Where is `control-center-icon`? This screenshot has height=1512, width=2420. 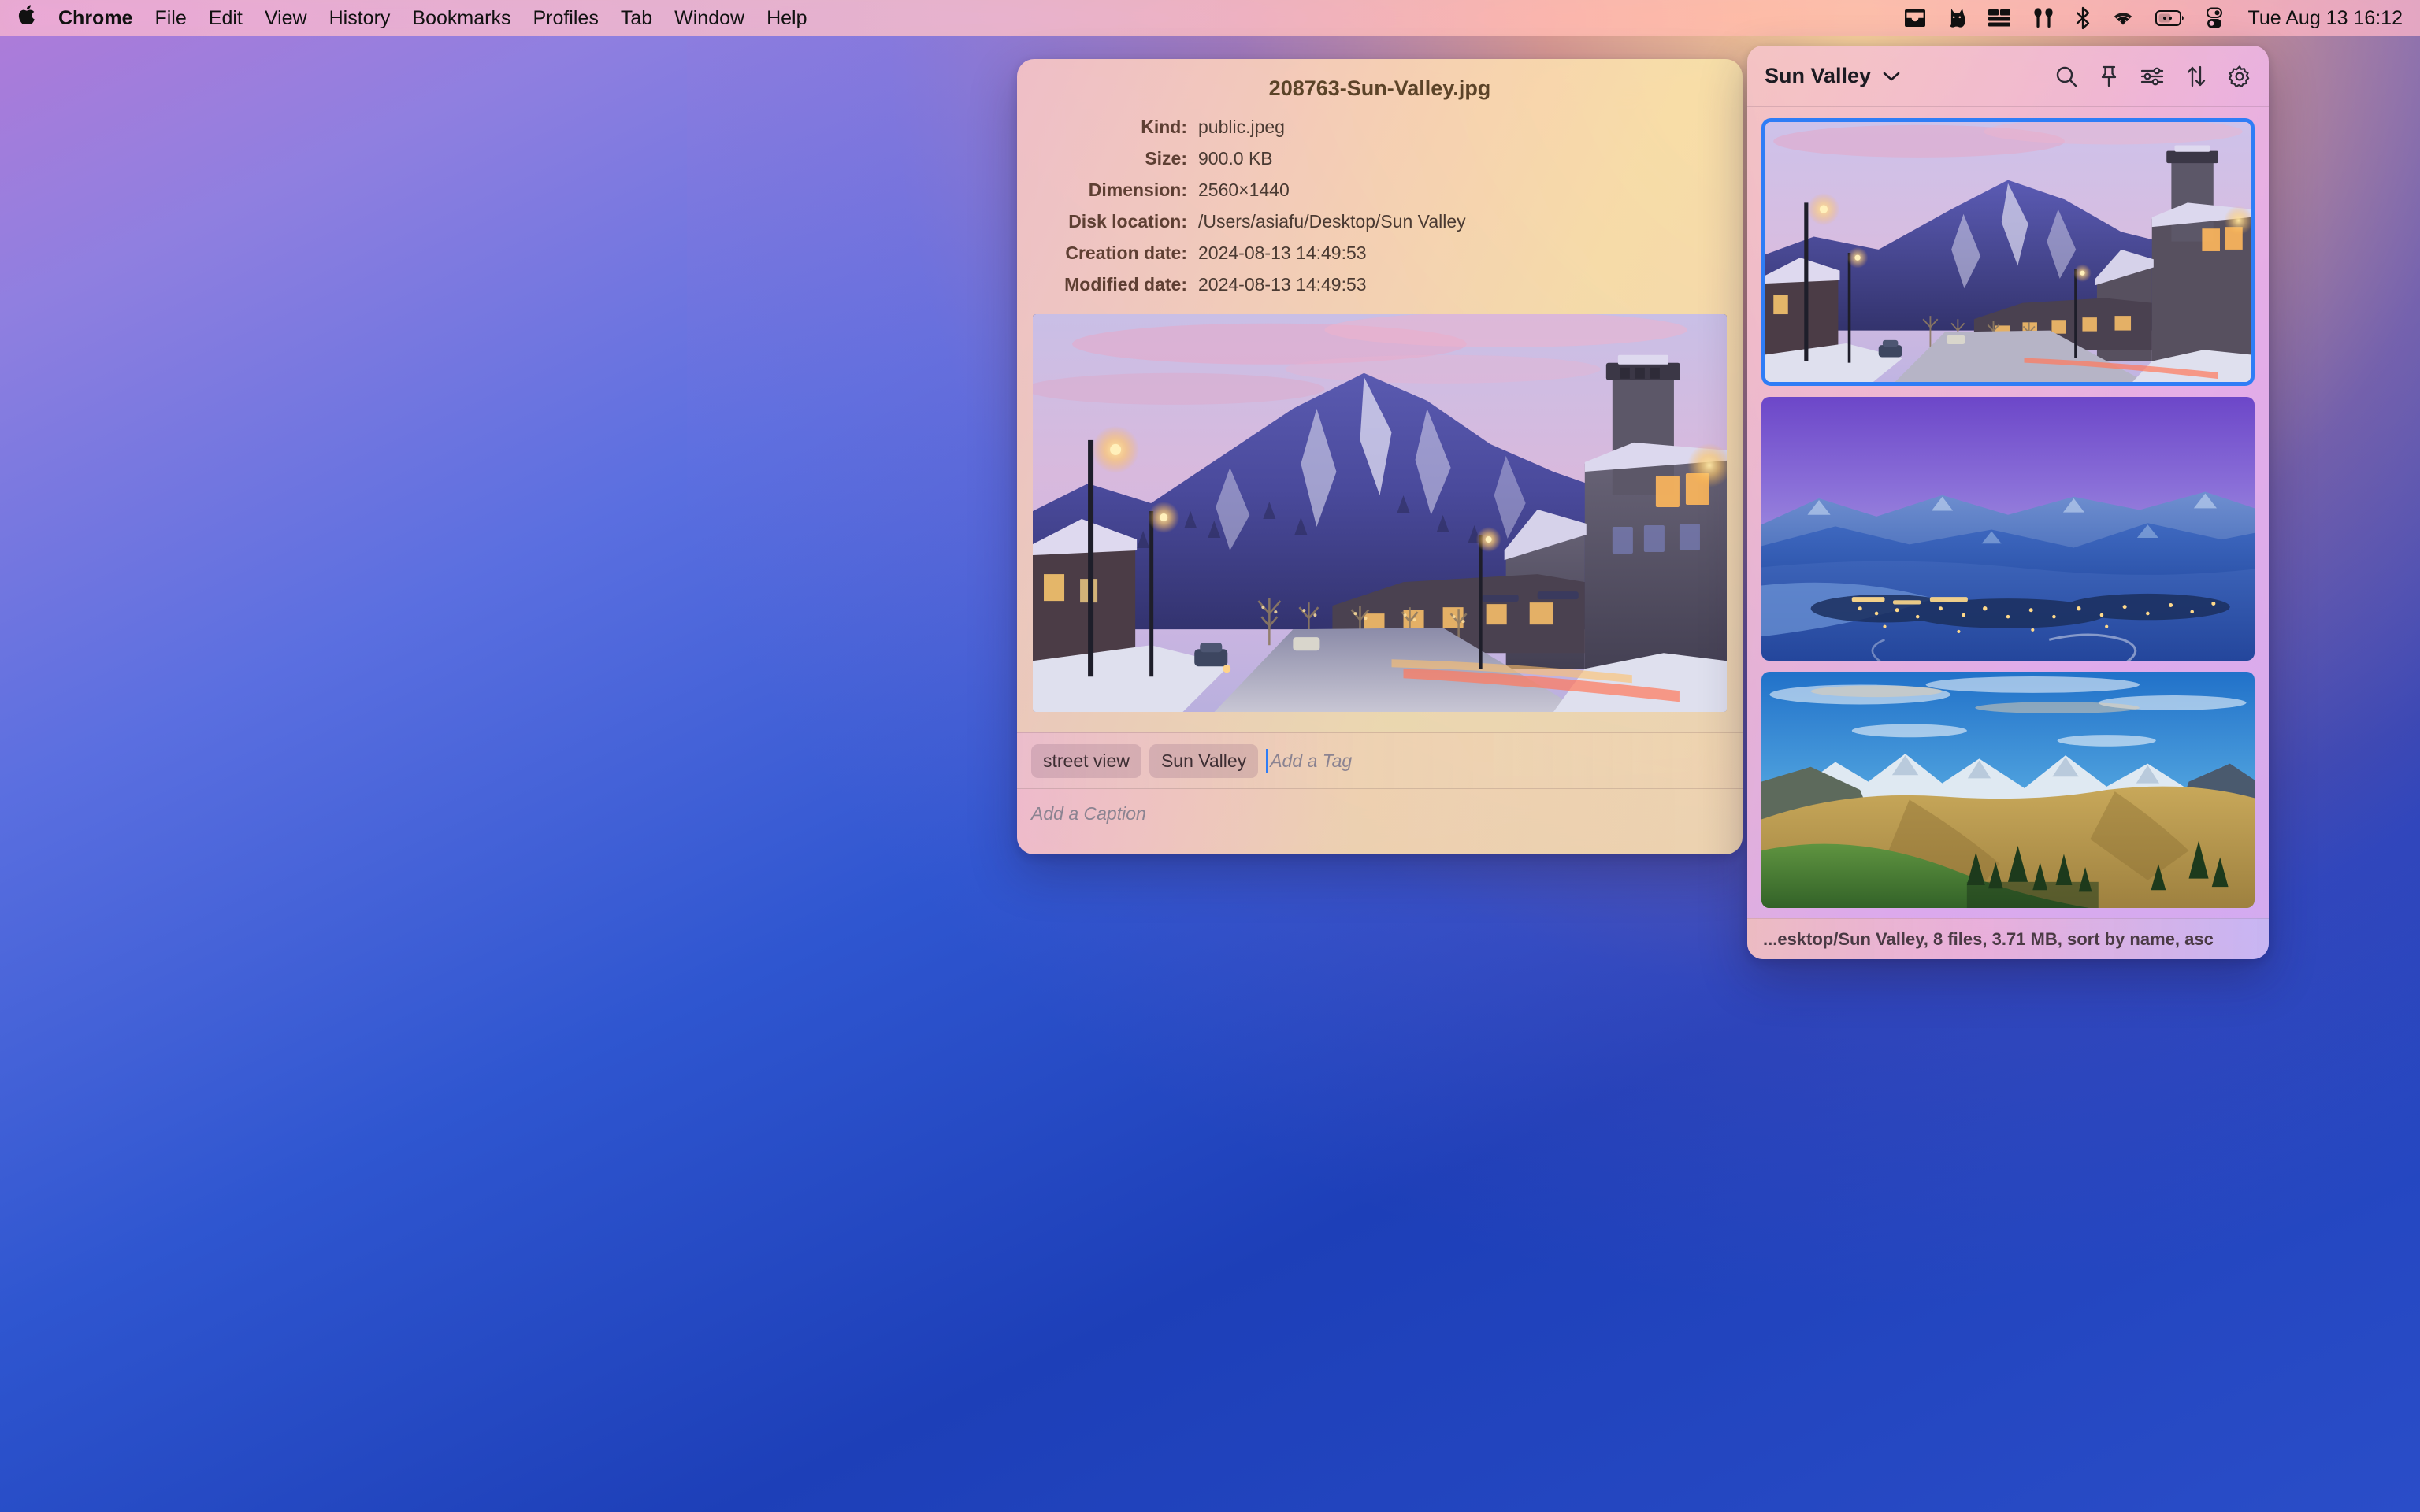 control-center-icon is located at coordinates (2214, 18).